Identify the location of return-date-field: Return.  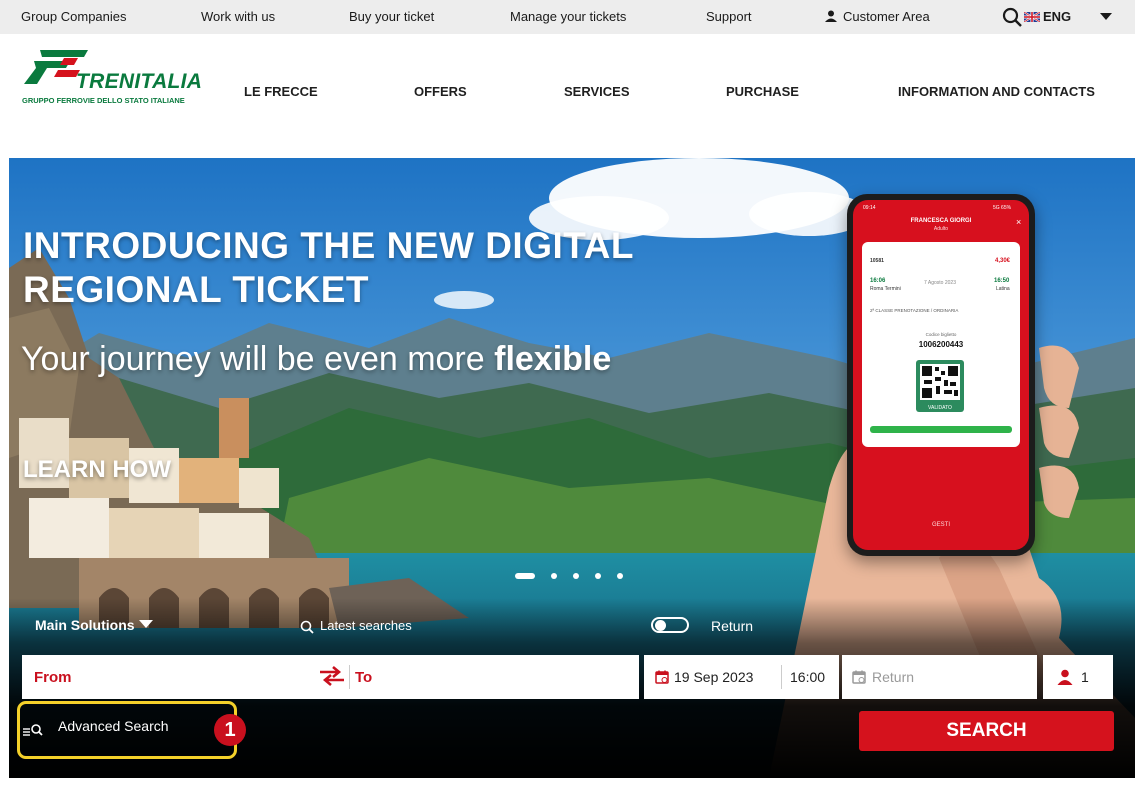
(939, 677).